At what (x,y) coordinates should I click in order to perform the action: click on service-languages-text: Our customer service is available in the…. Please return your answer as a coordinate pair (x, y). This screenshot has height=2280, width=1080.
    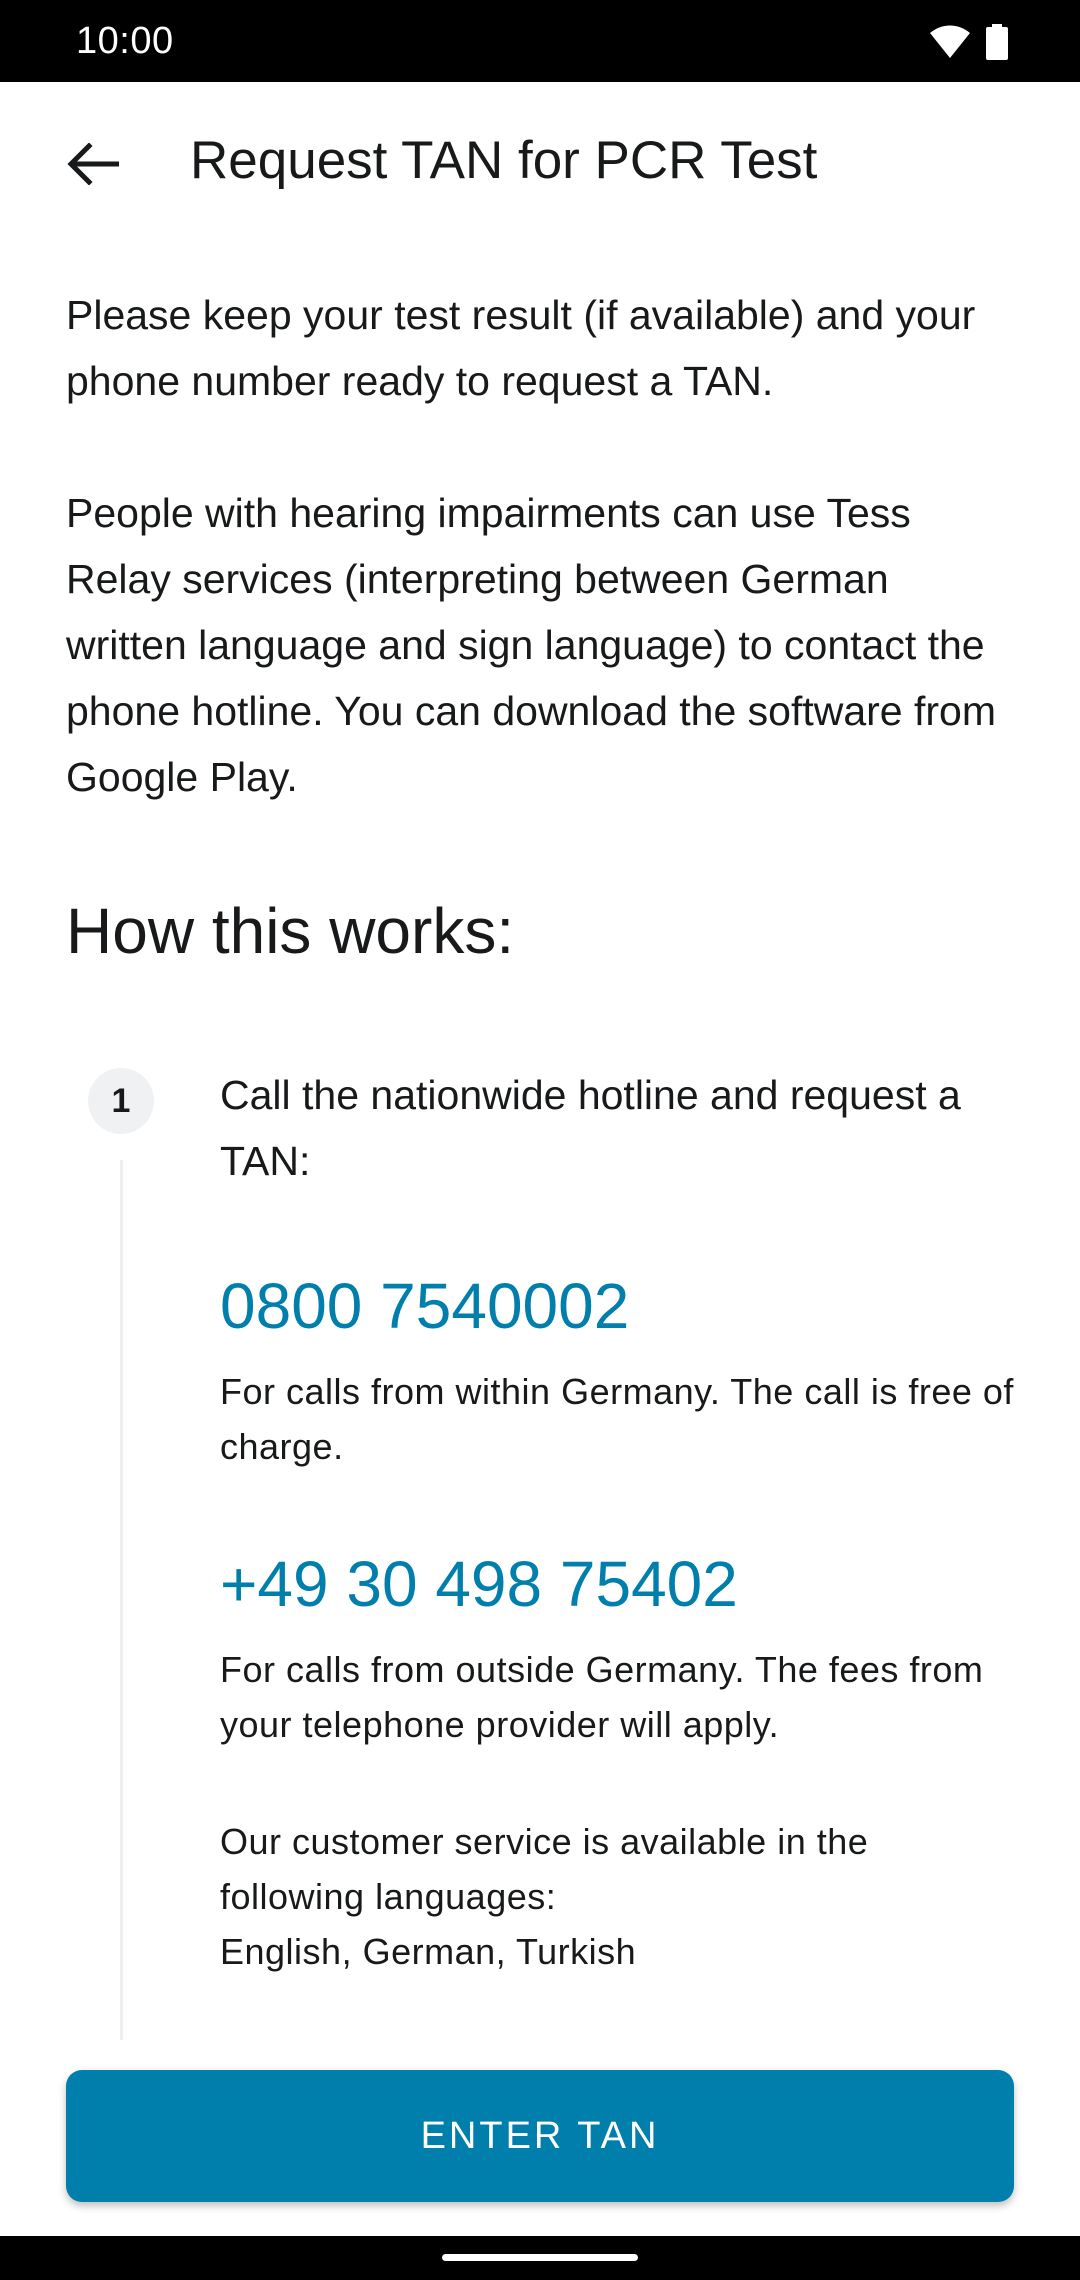
    Looking at the image, I should click on (620, 1896).